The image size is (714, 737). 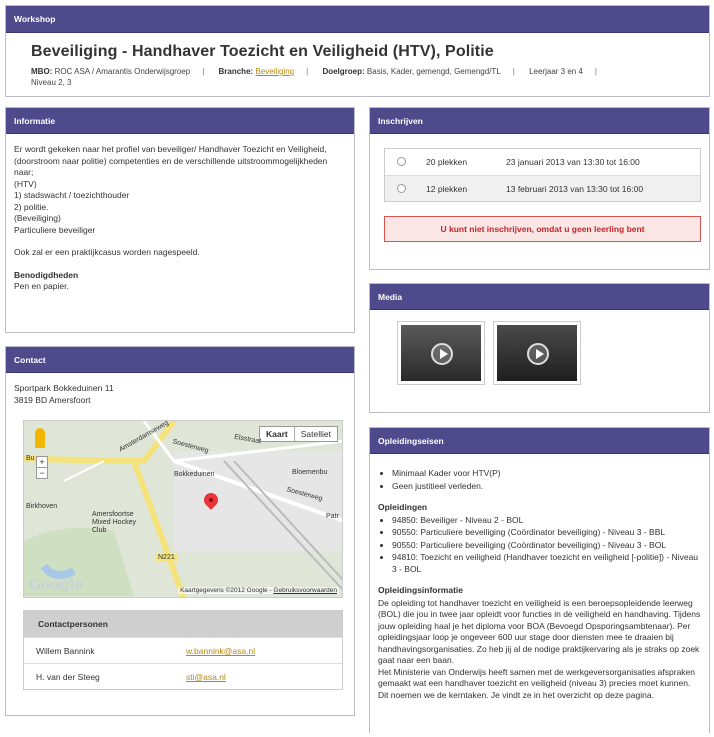 What do you see at coordinates (556, 71) in the screenshot?
I see `leerjaar: Leerjaar 3 en 4` at bounding box center [556, 71].